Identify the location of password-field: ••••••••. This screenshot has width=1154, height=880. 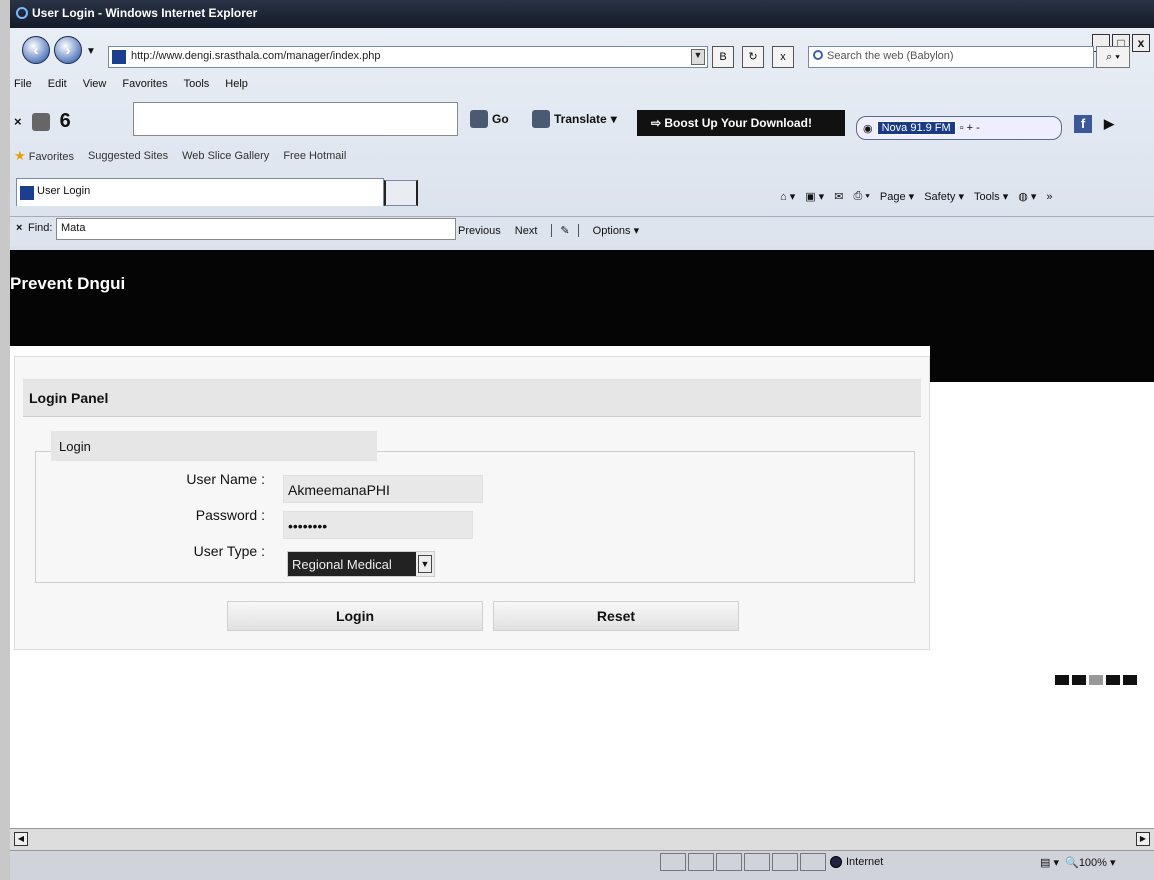
(378, 525).